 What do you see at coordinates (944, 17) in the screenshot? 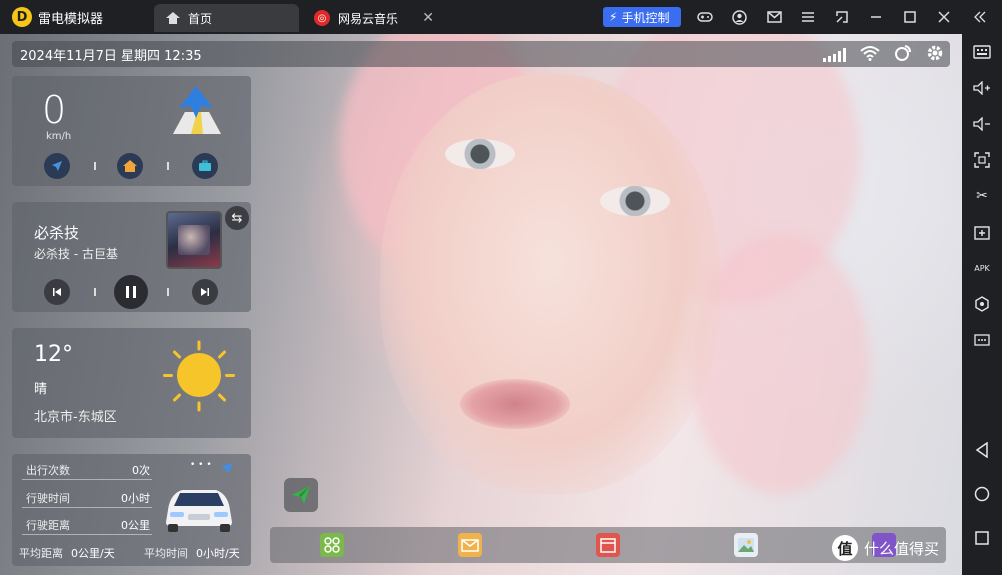
I see `close-icon` at bounding box center [944, 17].